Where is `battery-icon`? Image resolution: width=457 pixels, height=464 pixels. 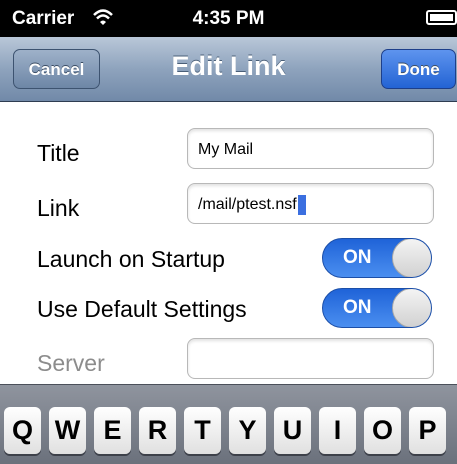
battery-icon is located at coordinates (441, 17).